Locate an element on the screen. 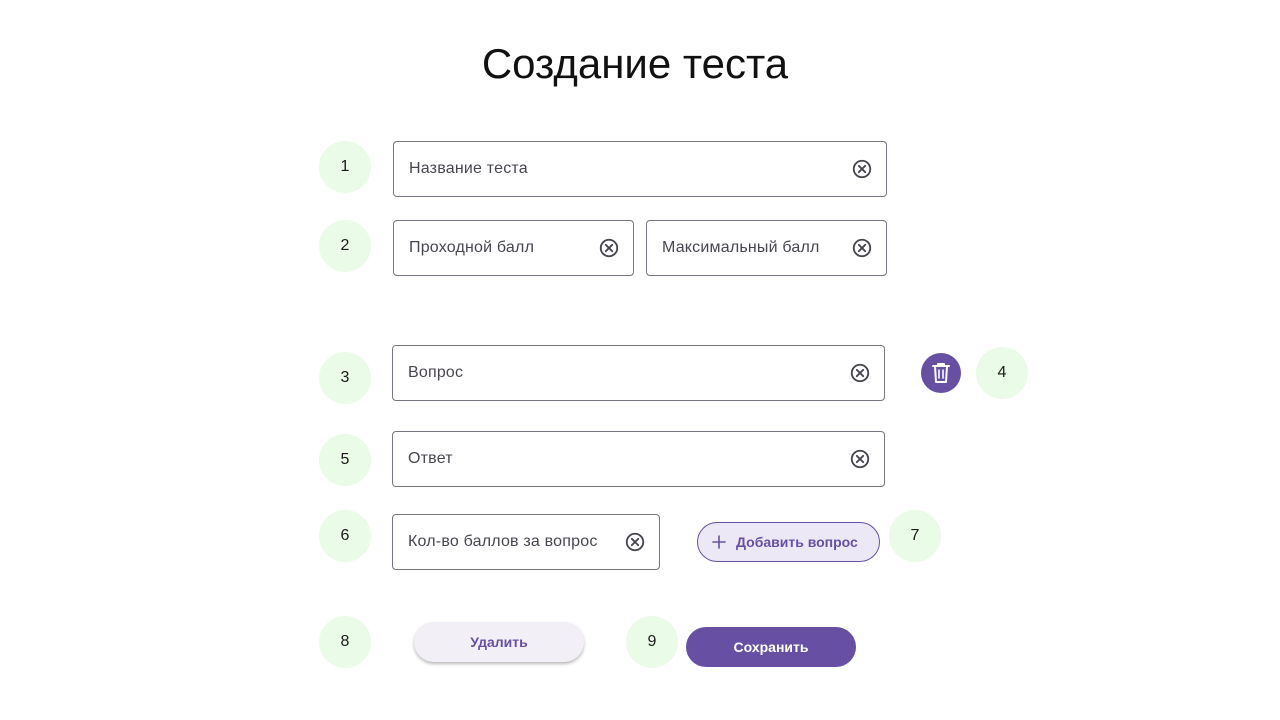 Image resolution: width=1280 pixels, height=720 pixels. add-question-button: Добавить вопрос is located at coordinates (788, 542).